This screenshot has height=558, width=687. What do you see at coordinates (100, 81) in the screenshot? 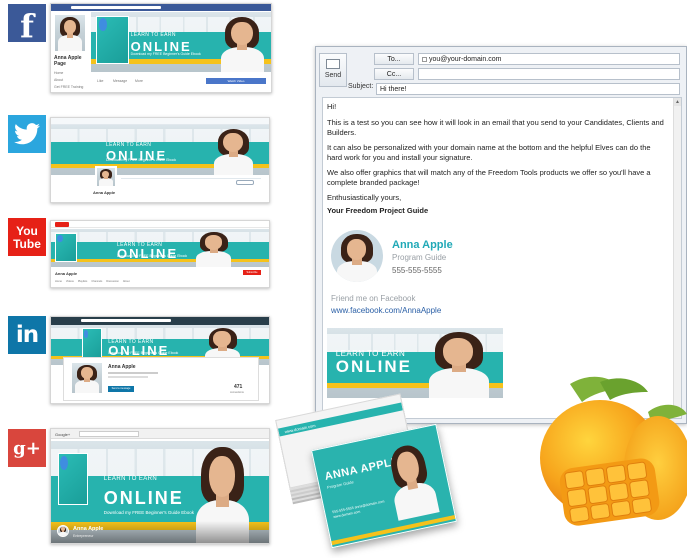
I see `facebook-like-button: Like` at bounding box center [100, 81].